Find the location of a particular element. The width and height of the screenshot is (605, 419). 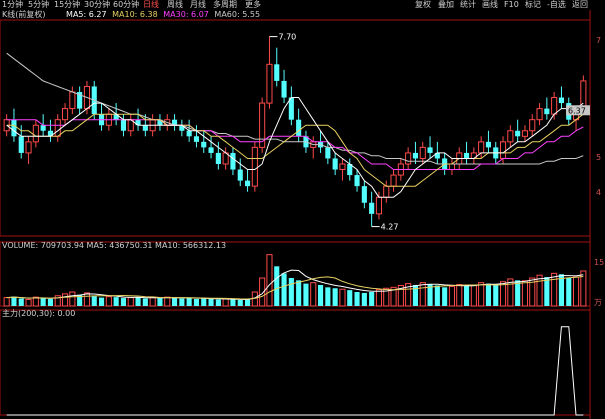

period-weekly: 周线 is located at coordinates (175, 5).